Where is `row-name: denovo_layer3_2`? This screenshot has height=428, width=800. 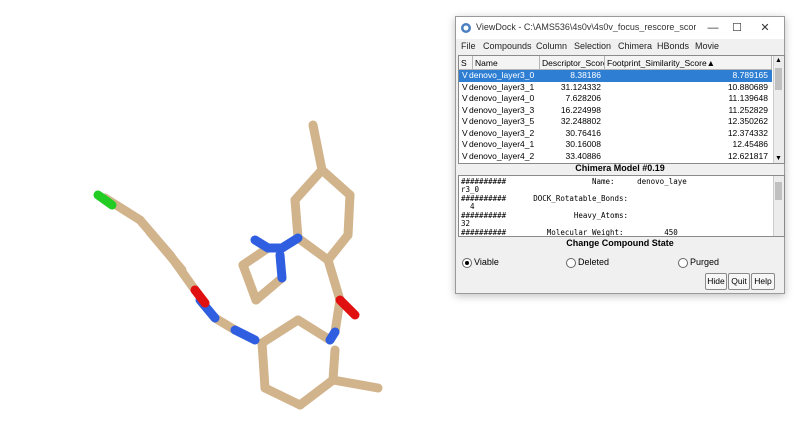 row-name: denovo_layer3_2 is located at coordinates (502, 132).